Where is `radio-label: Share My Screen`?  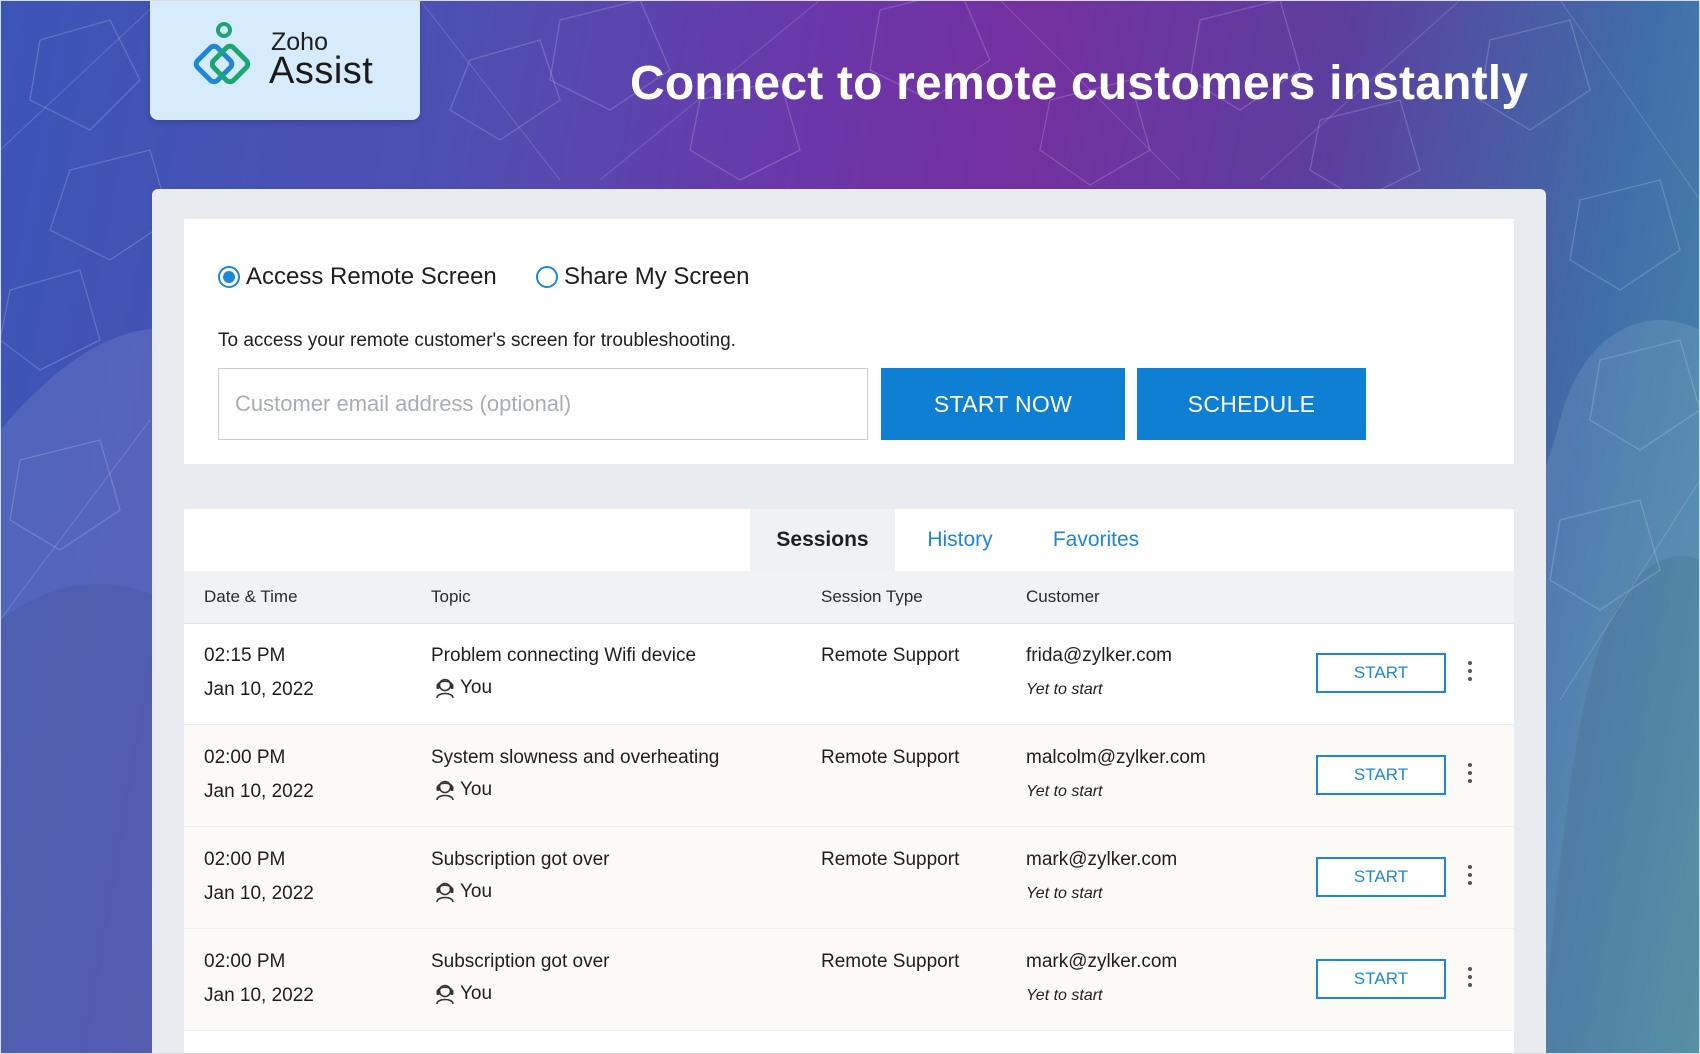
radio-label: Share My Screen is located at coordinates (657, 276).